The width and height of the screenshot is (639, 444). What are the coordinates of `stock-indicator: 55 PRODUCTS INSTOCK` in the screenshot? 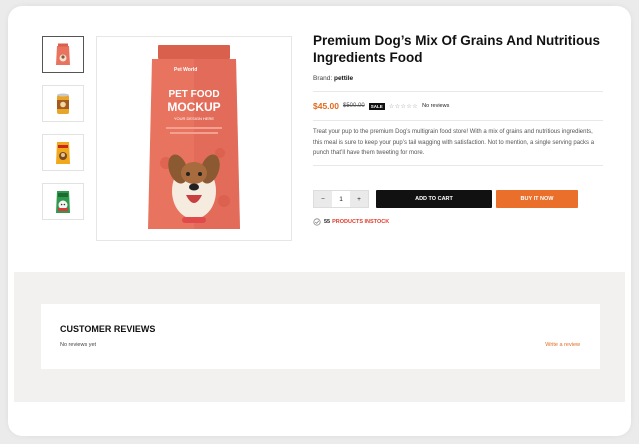 It's located at (351, 222).